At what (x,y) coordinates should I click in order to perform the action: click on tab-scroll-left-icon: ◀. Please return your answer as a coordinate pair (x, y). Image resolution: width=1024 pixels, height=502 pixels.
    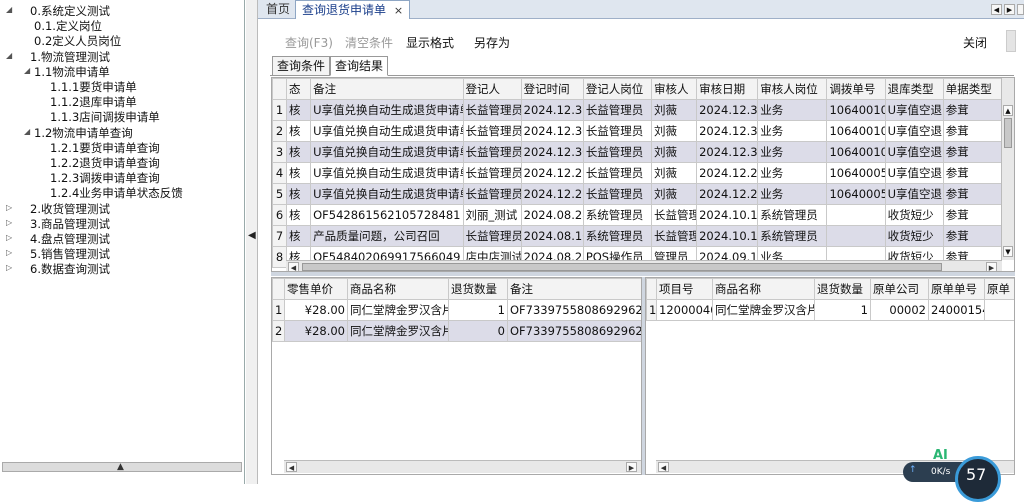
    Looking at the image, I should click on (996, 9).